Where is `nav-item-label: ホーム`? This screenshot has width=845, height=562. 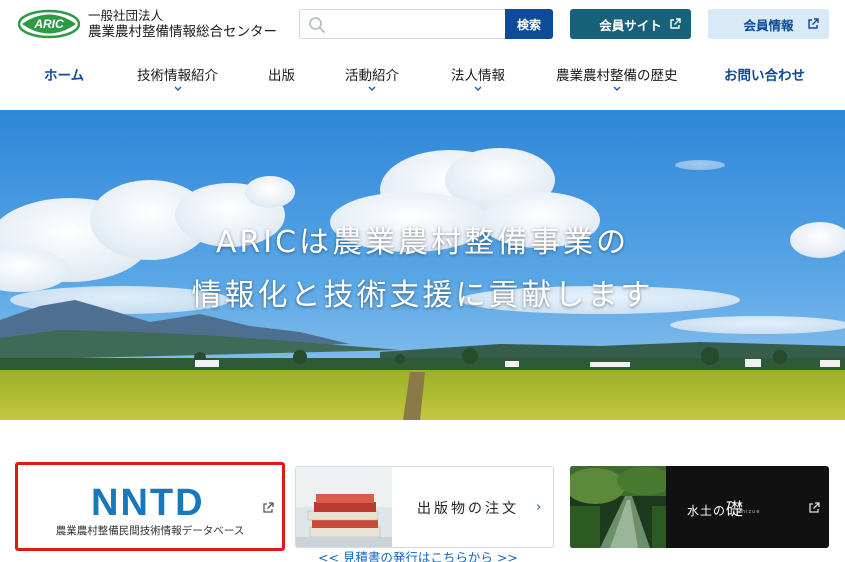
nav-item-label: ホーム is located at coordinates (64, 76).